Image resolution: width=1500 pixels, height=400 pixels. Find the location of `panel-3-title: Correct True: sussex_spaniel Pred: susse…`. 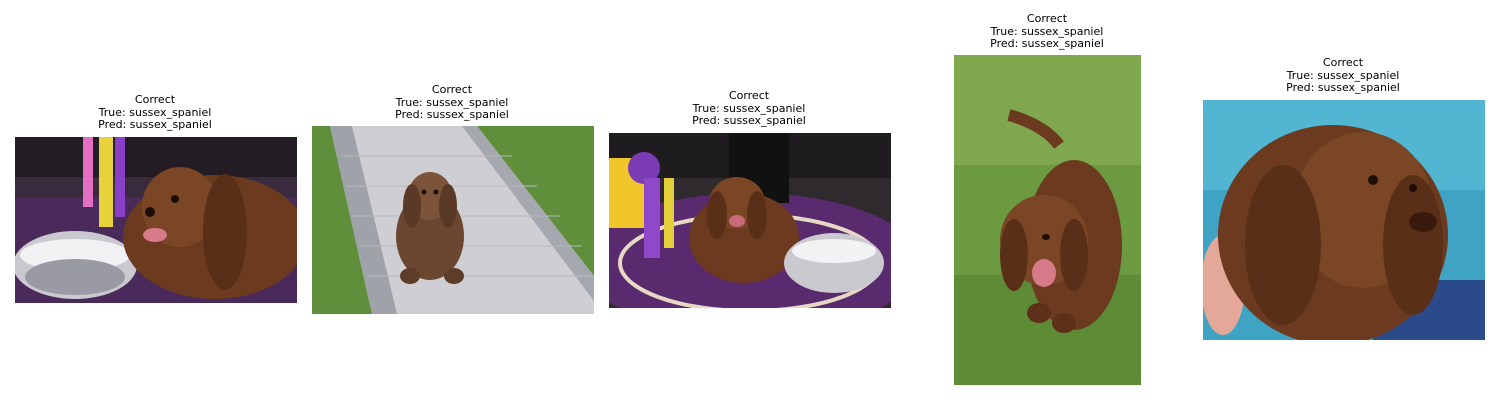

panel-3-title: Correct True: sussex_spaniel Pred: susse… is located at coordinates (749, 108).